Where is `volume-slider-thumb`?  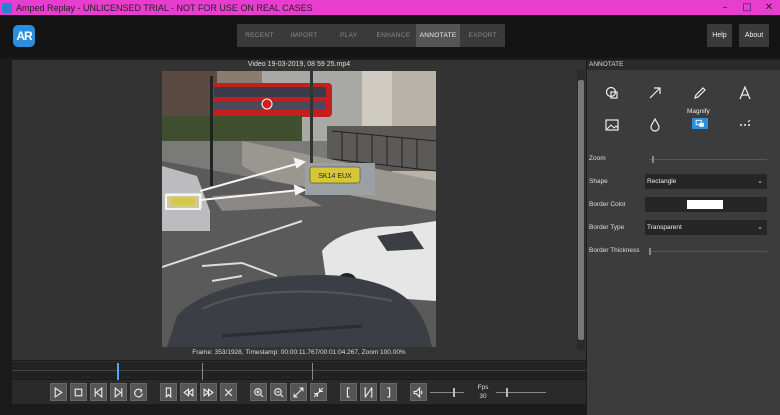 volume-slider-thumb is located at coordinates (454, 392).